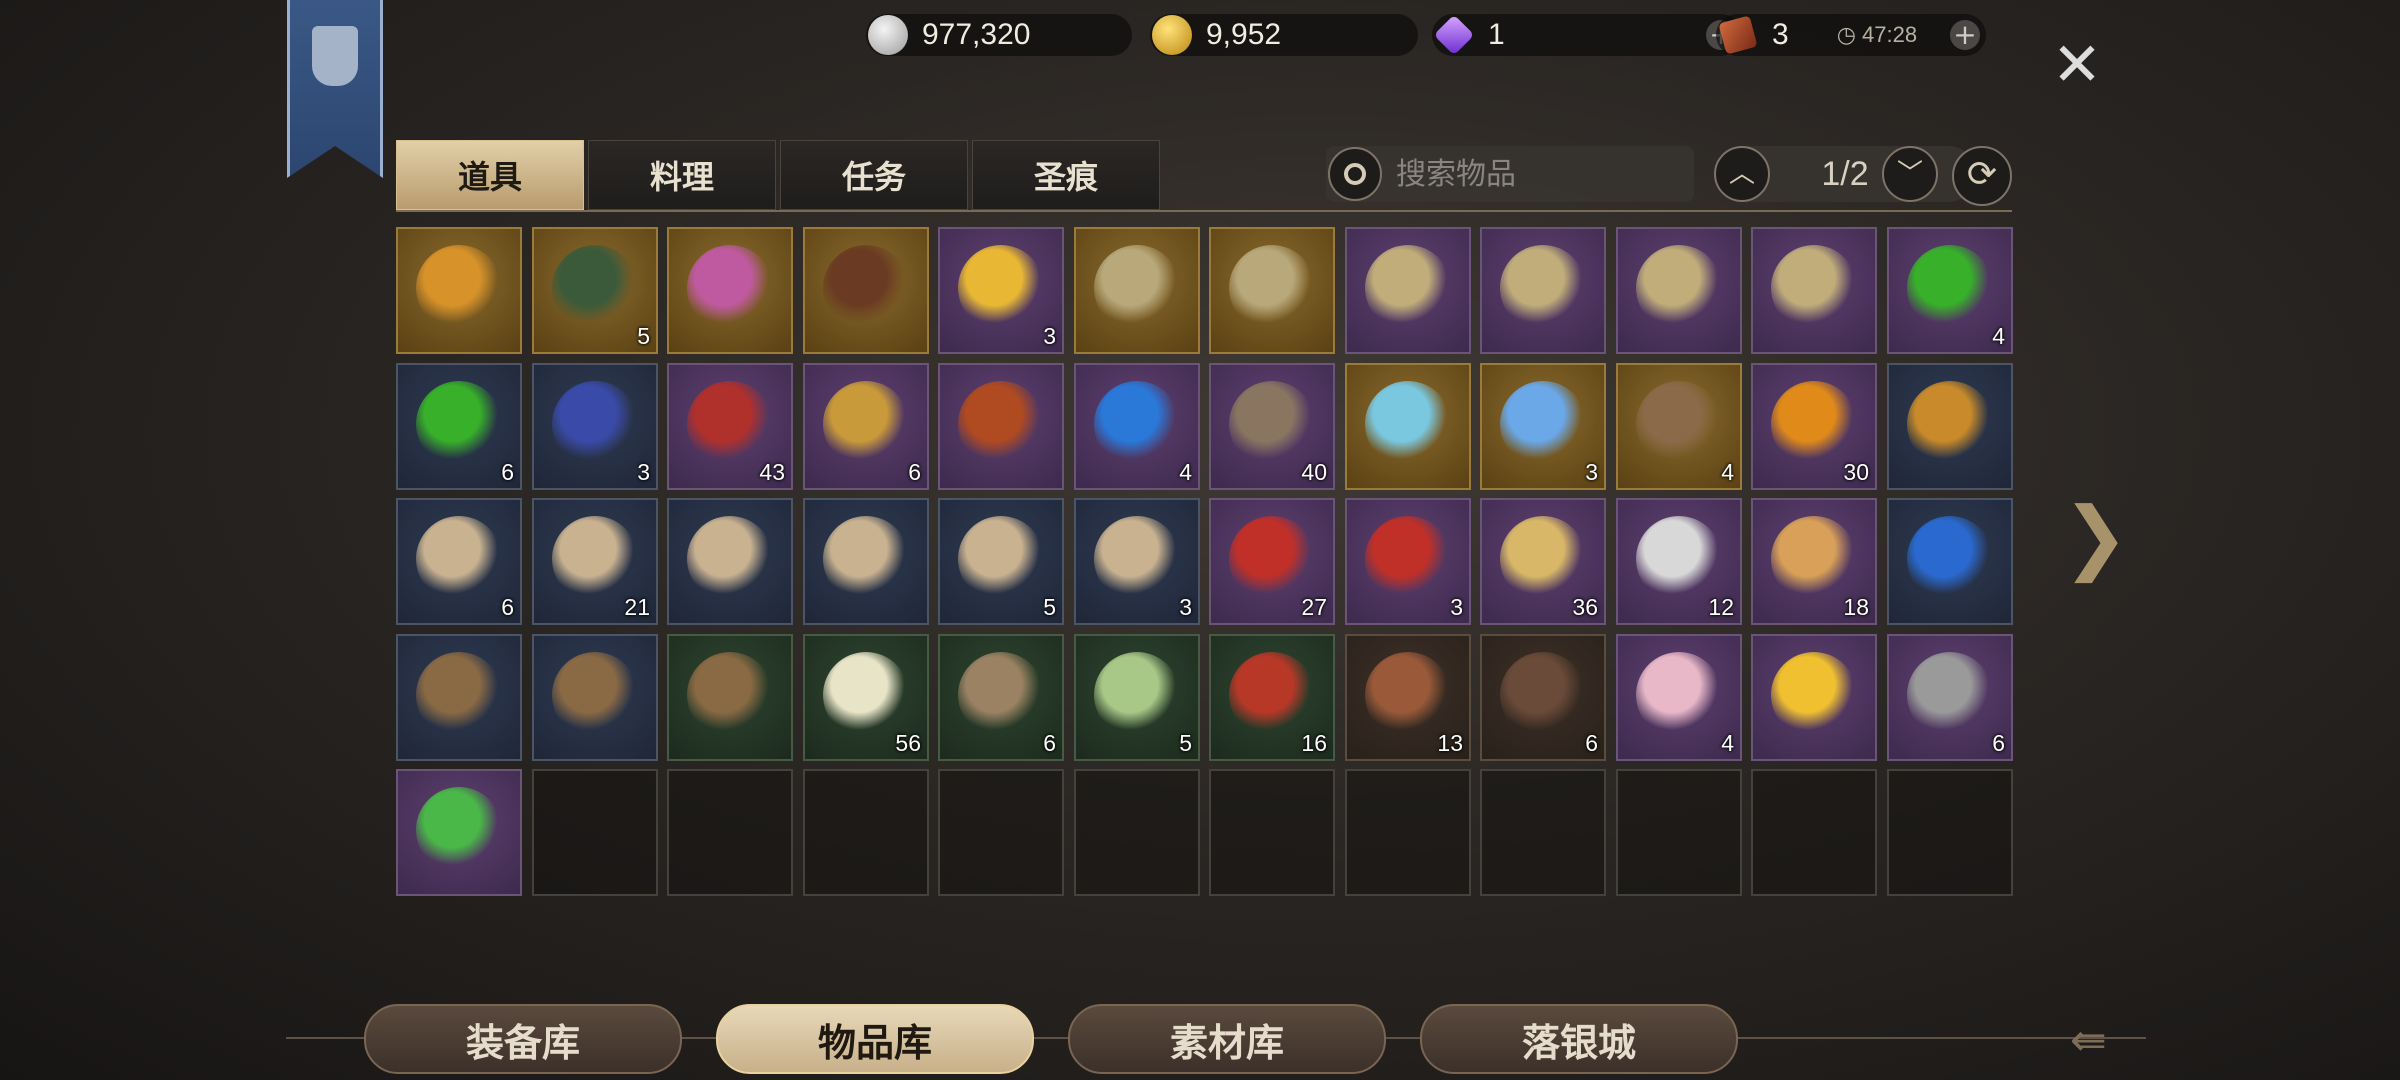  Describe the element at coordinates (2088, 1040) in the screenshot. I see `arrow-ornament-icon: ⇚` at that location.